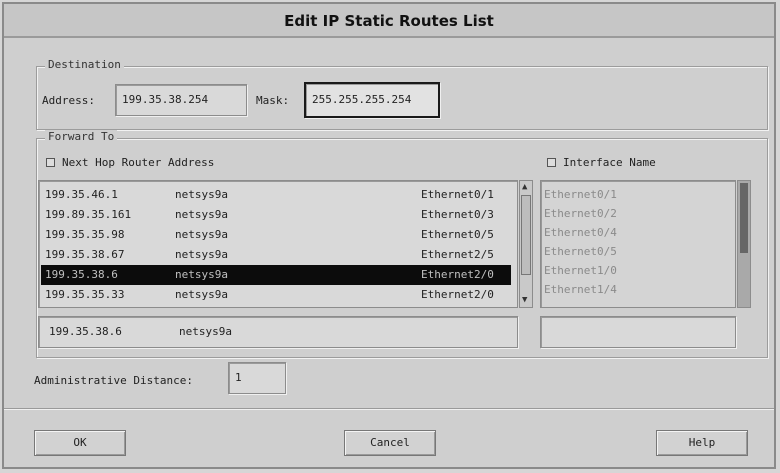  What do you see at coordinates (372, 100) in the screenshot?
I see `mask-field: 255.255.255.254` at bounding box center [372, 100].